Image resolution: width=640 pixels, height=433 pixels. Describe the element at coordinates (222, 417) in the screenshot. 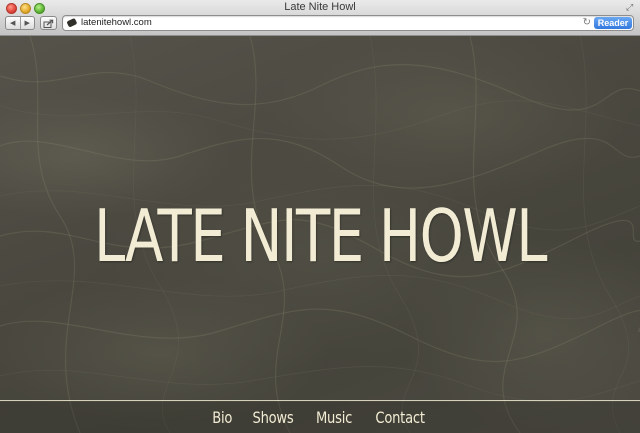

I see `nav-link-bio: Bio` at that location.